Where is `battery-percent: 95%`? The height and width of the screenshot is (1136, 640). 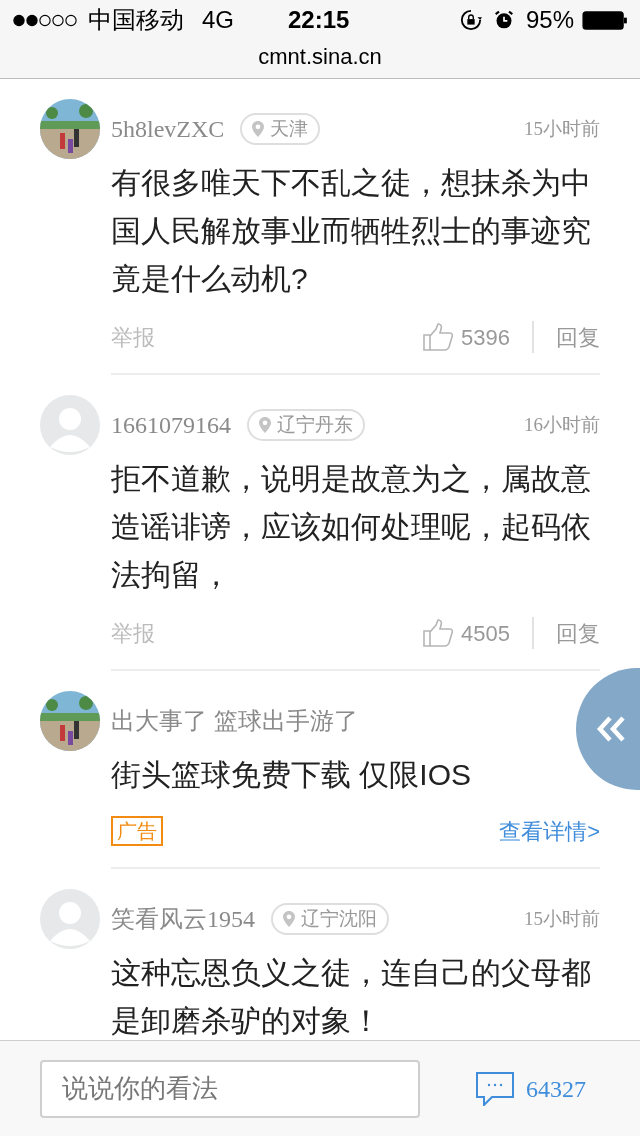 battery-percent: 95% is located at coordinates (549, 20).